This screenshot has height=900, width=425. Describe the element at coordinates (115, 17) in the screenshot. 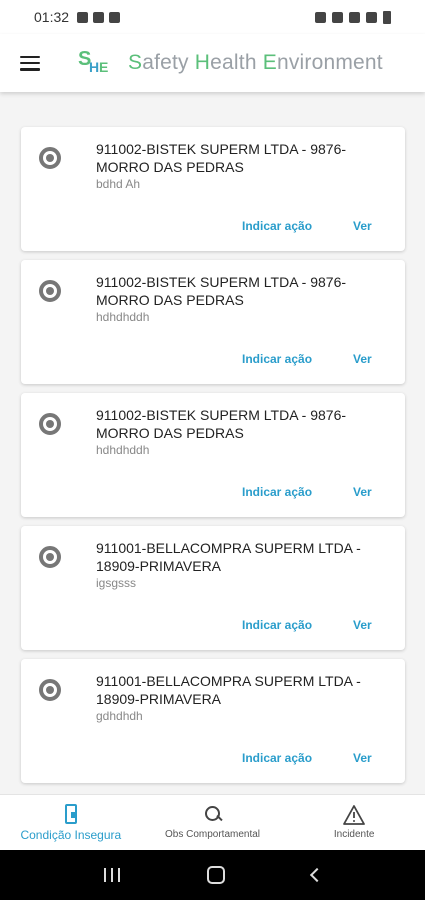

I see `check-icon` at that location.